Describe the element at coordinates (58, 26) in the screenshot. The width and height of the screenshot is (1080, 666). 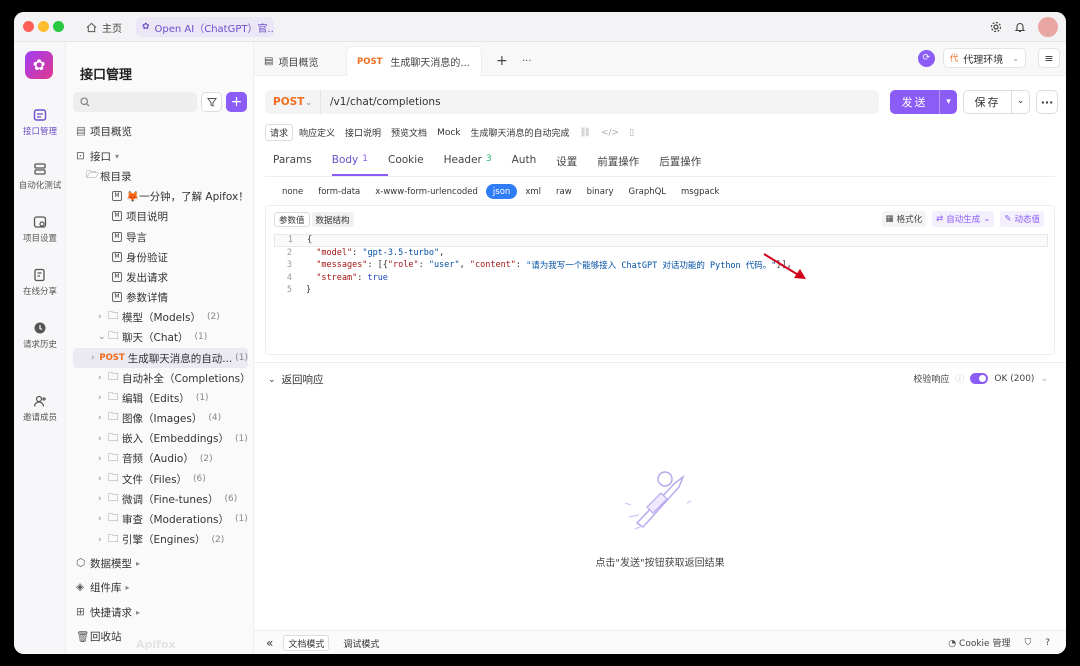
I see `maximize-window-button` at that location.